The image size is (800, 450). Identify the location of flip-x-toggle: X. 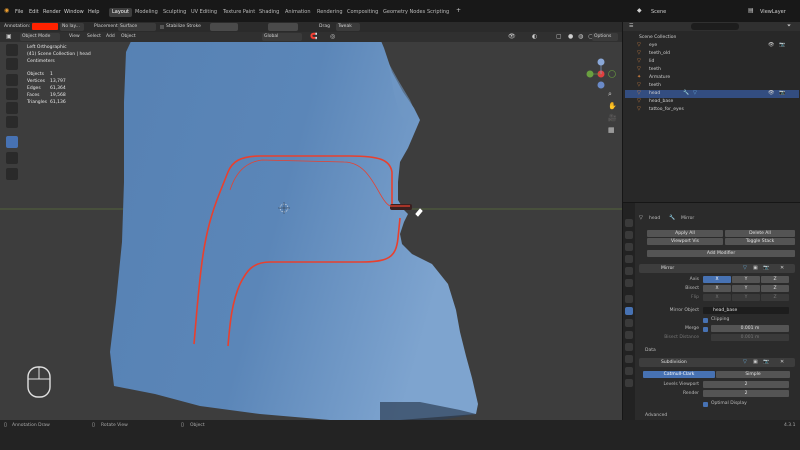
(717, 297).